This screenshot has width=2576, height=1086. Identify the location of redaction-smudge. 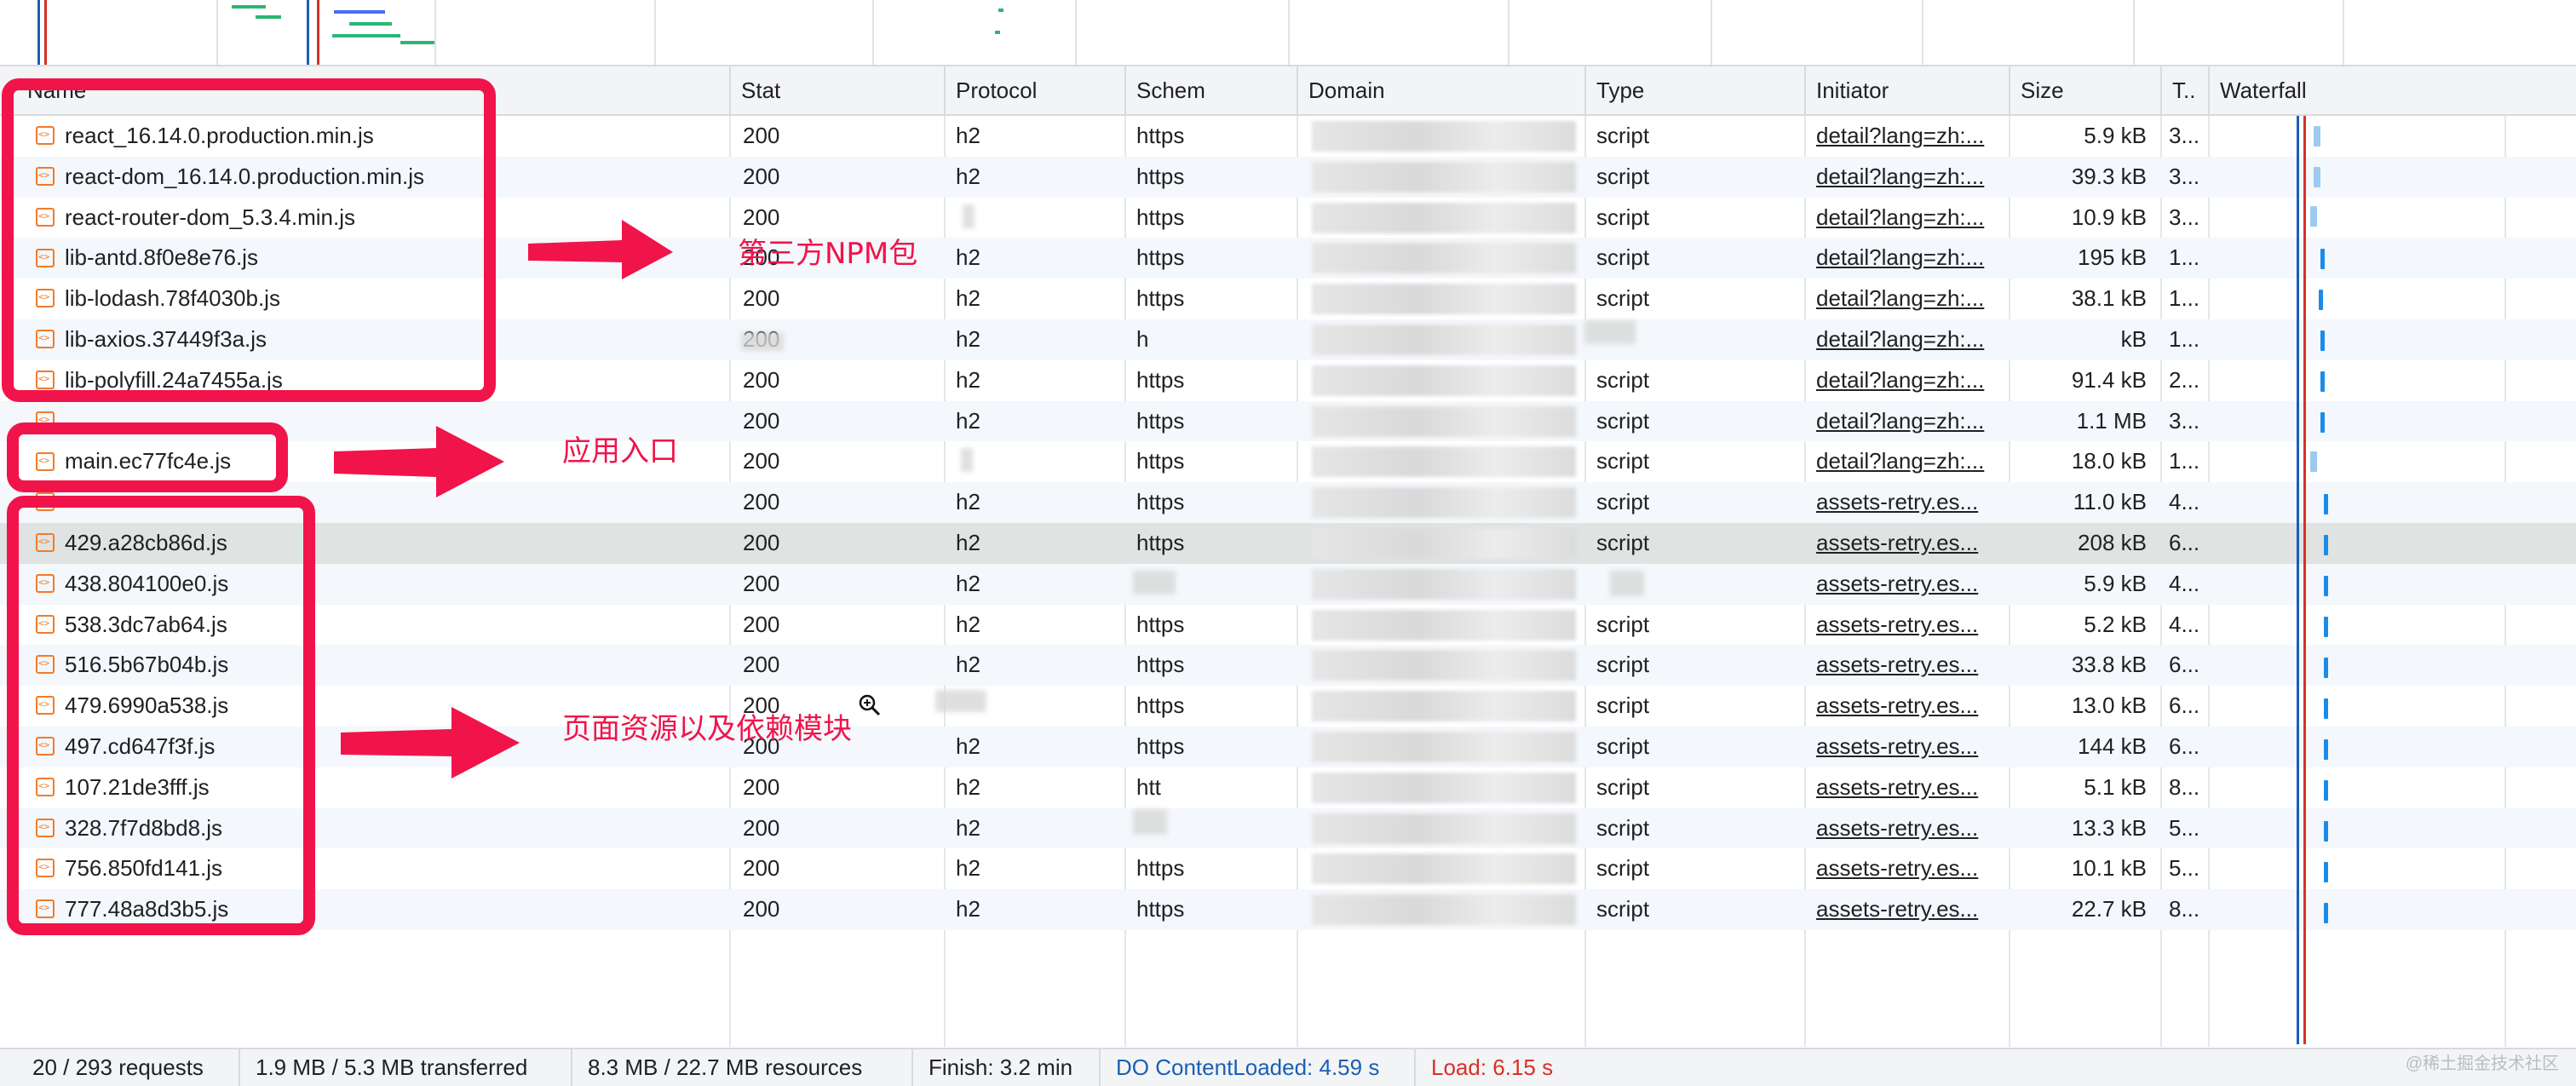
(1150, 822).